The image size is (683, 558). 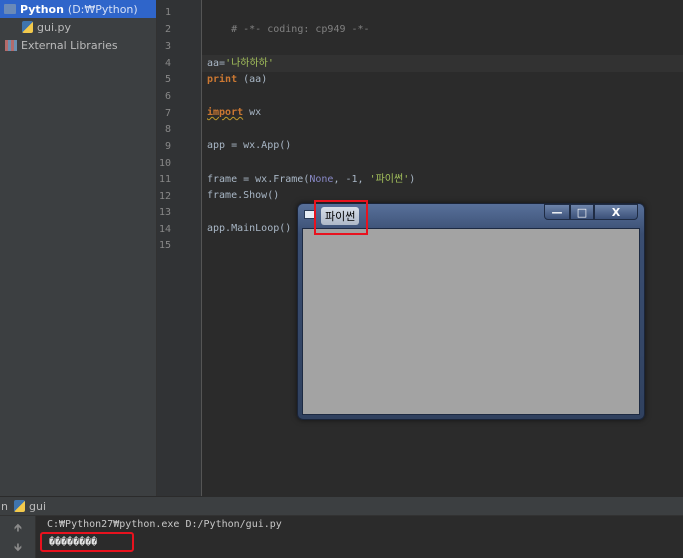 I want to click on line-number: 9, so click(x=167, y=146).